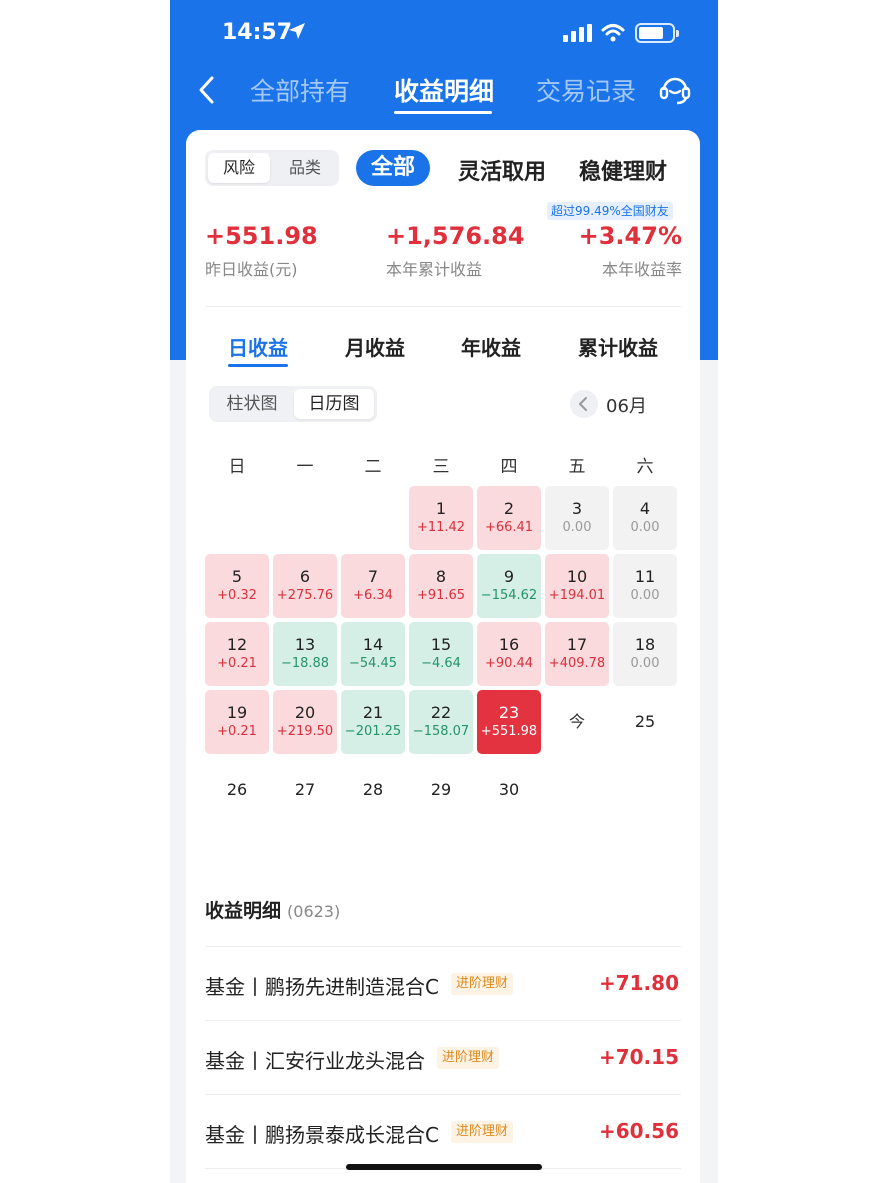  Describe the element at coordinates (586, 90) in the screenshot. I see `tab-transactions: 交易记录` at that location.